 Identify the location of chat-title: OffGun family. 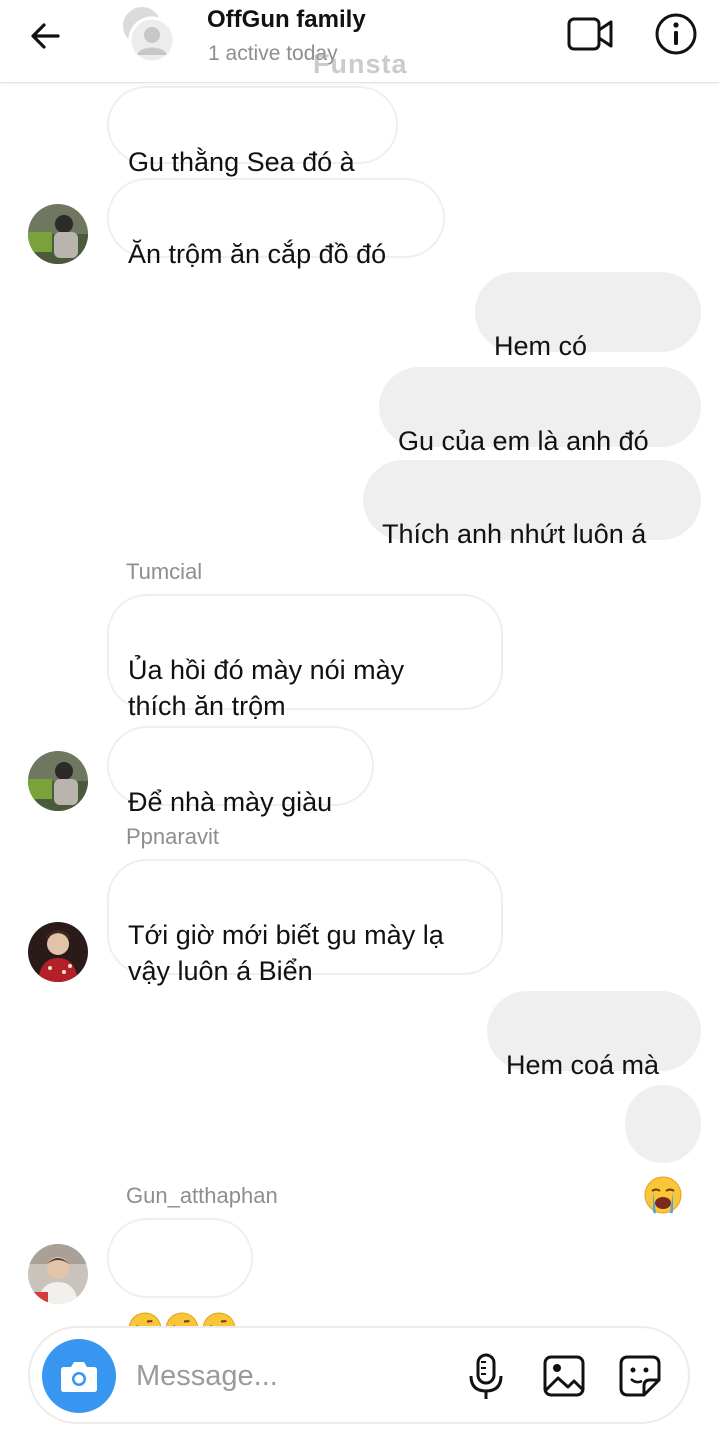
(286, 20).